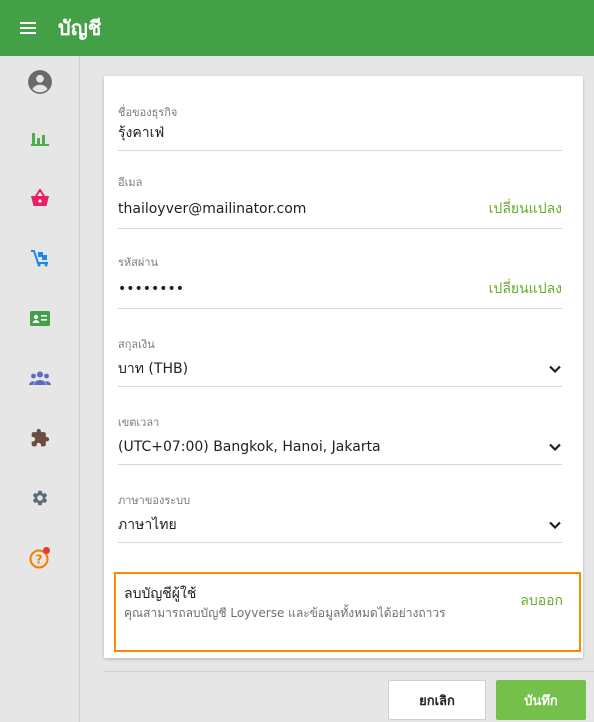  I want to click on email-label: อีเมล, so click(130, 182).